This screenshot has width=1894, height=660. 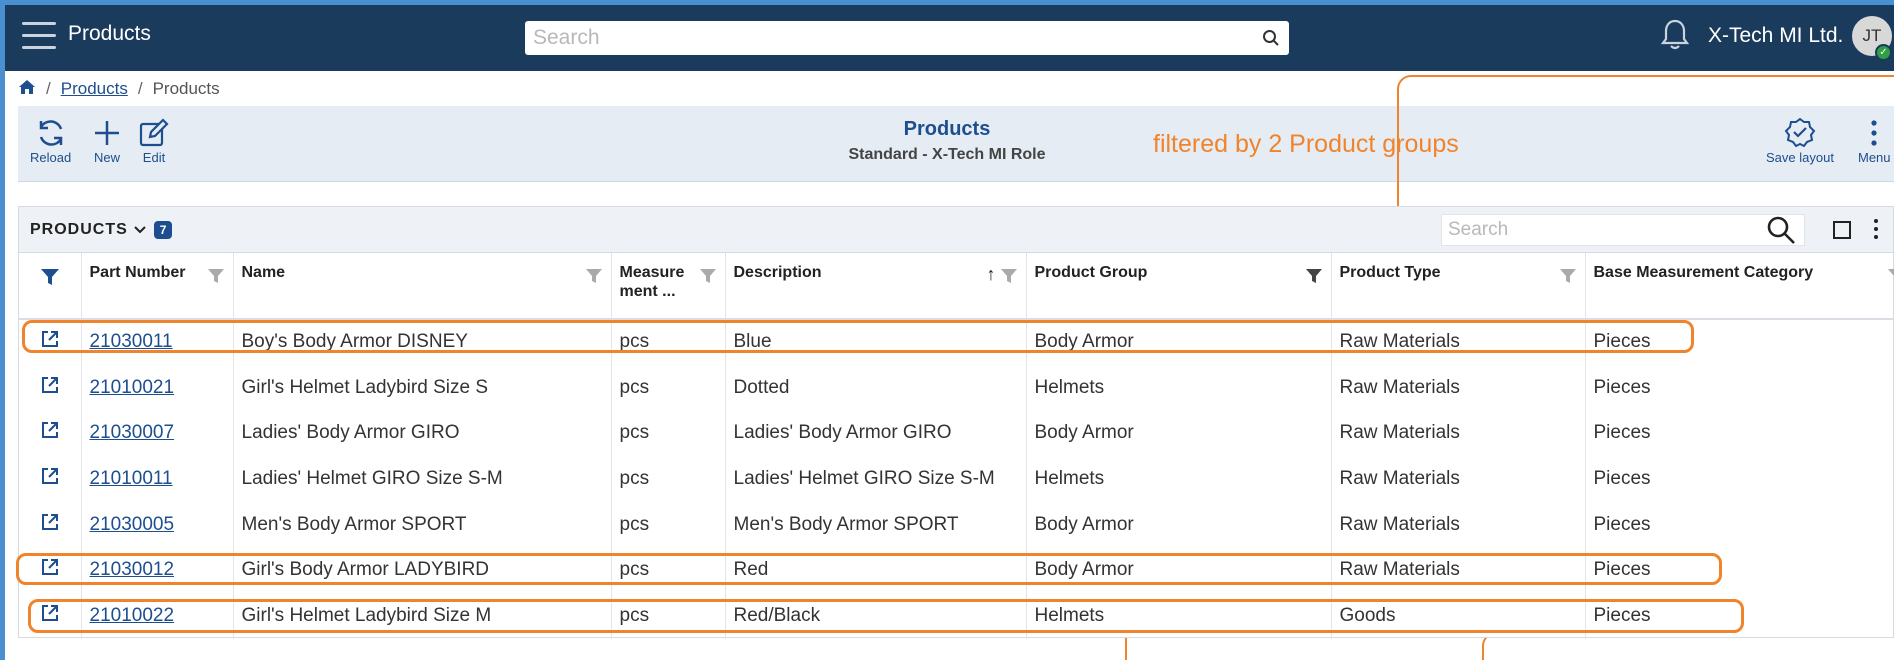 What do you see at coordinates (1179, 286) in the screenshot?
I see `column-header-product-group: Product Group` at bounding box center [1179, 286].